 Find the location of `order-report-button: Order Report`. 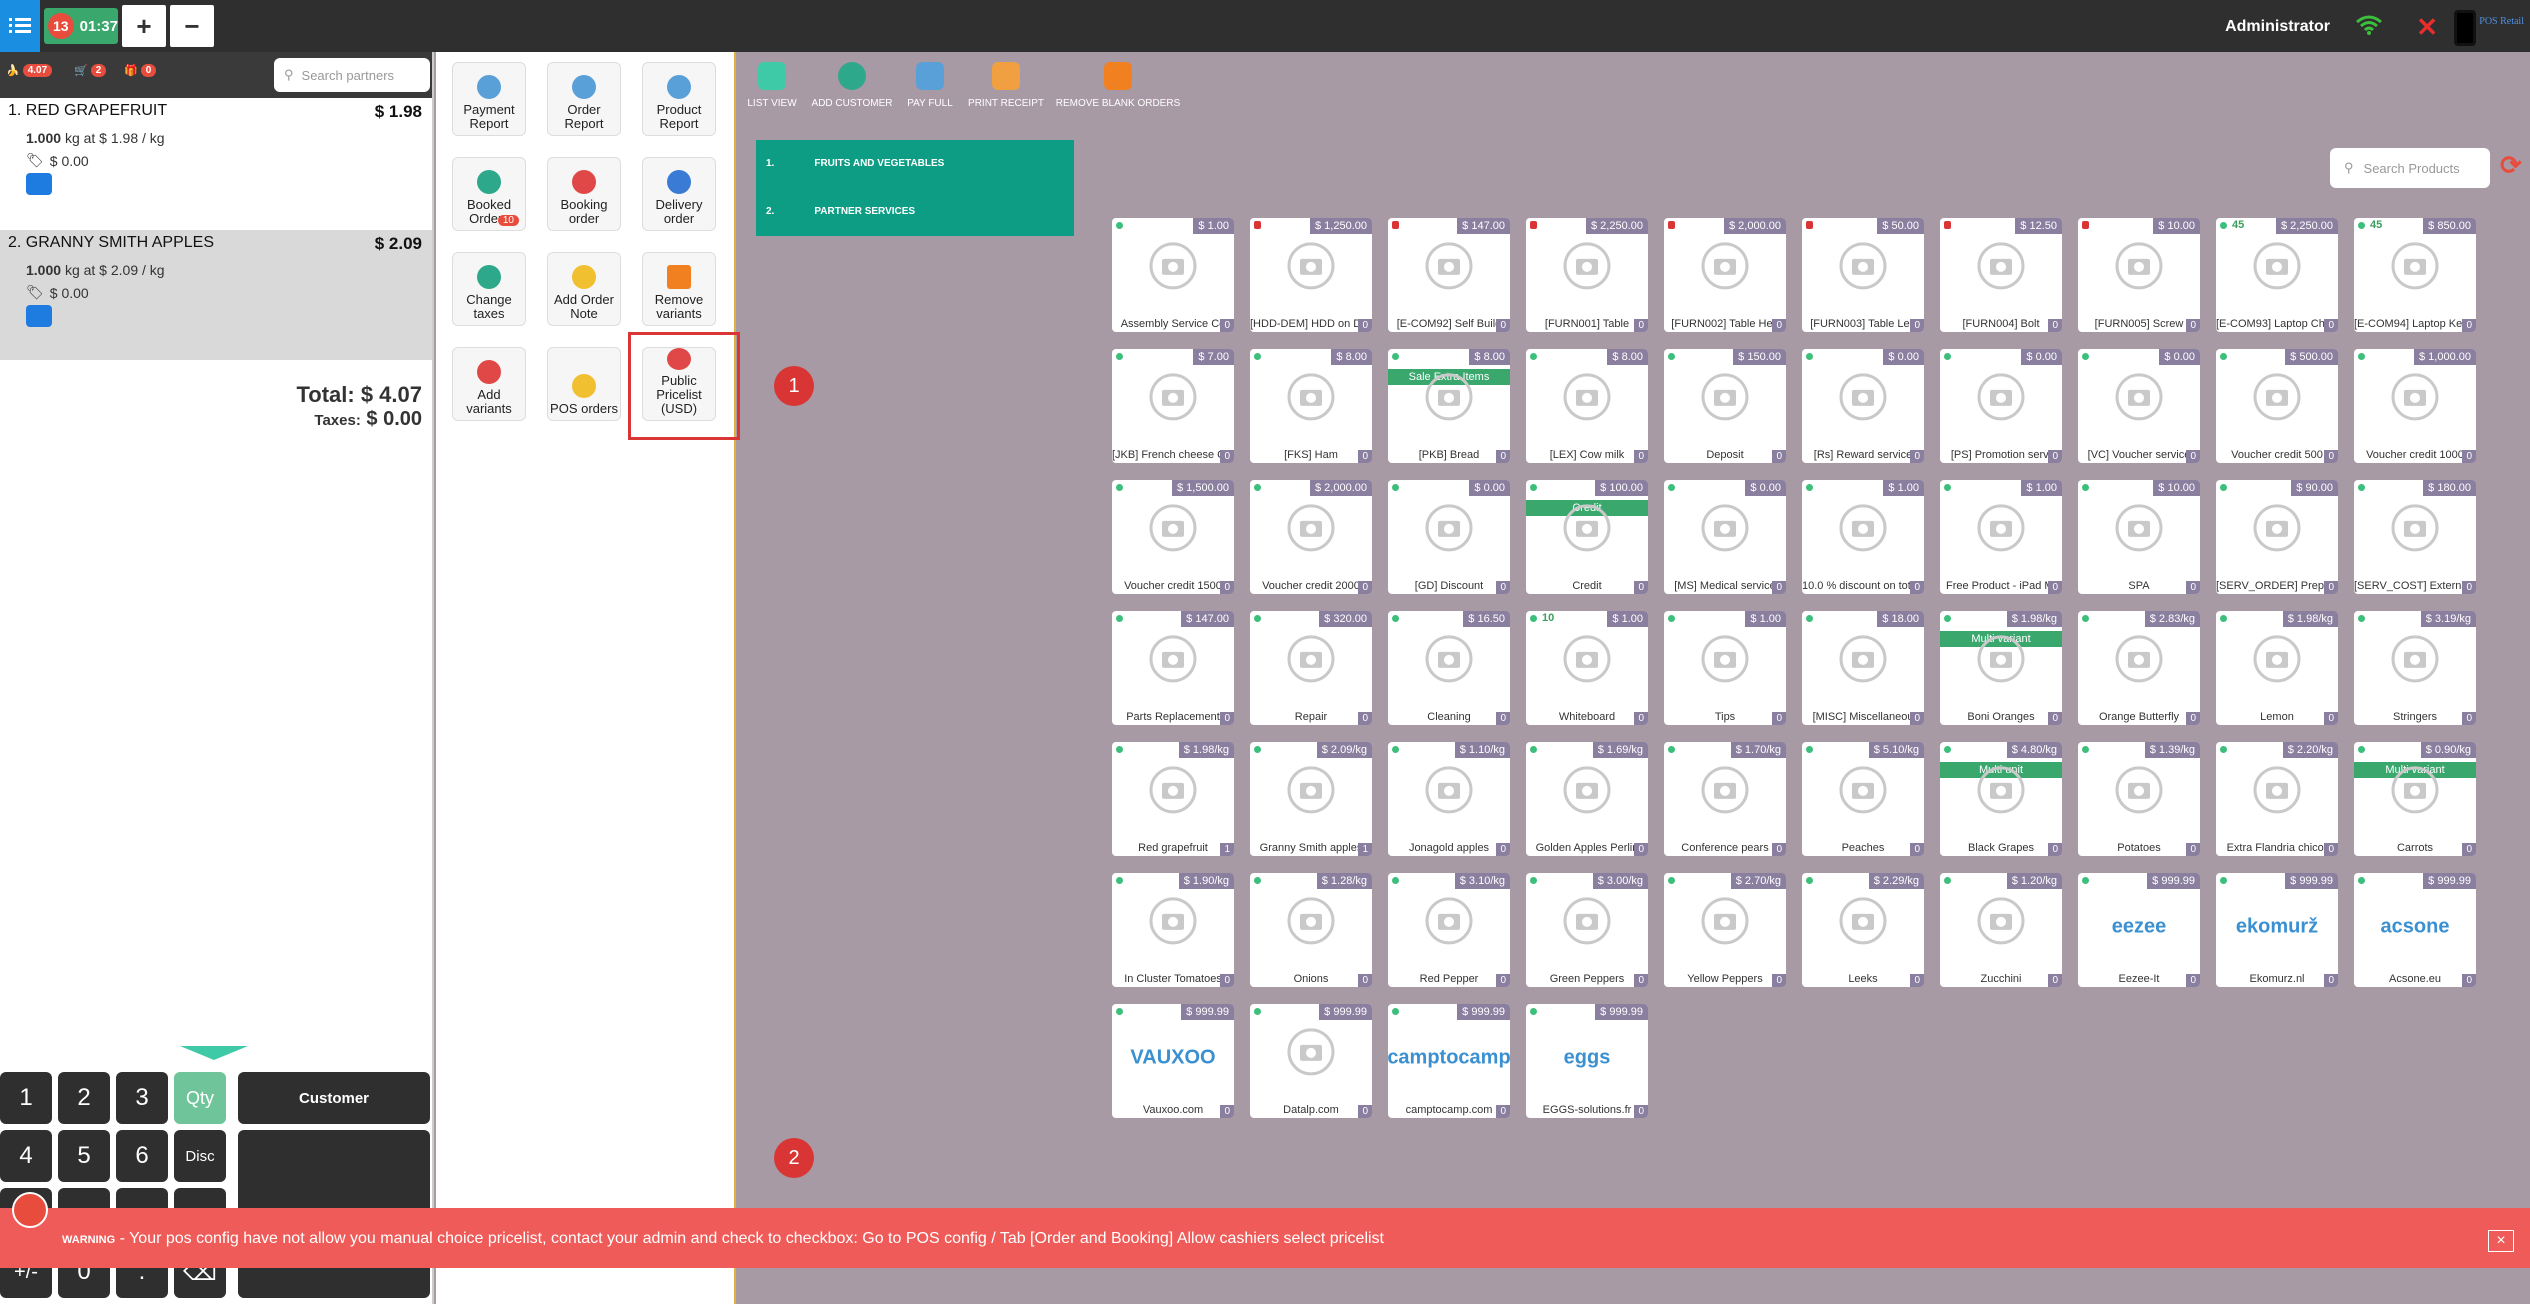

order-report-button: Order Report is located at coordinates (584, 99).